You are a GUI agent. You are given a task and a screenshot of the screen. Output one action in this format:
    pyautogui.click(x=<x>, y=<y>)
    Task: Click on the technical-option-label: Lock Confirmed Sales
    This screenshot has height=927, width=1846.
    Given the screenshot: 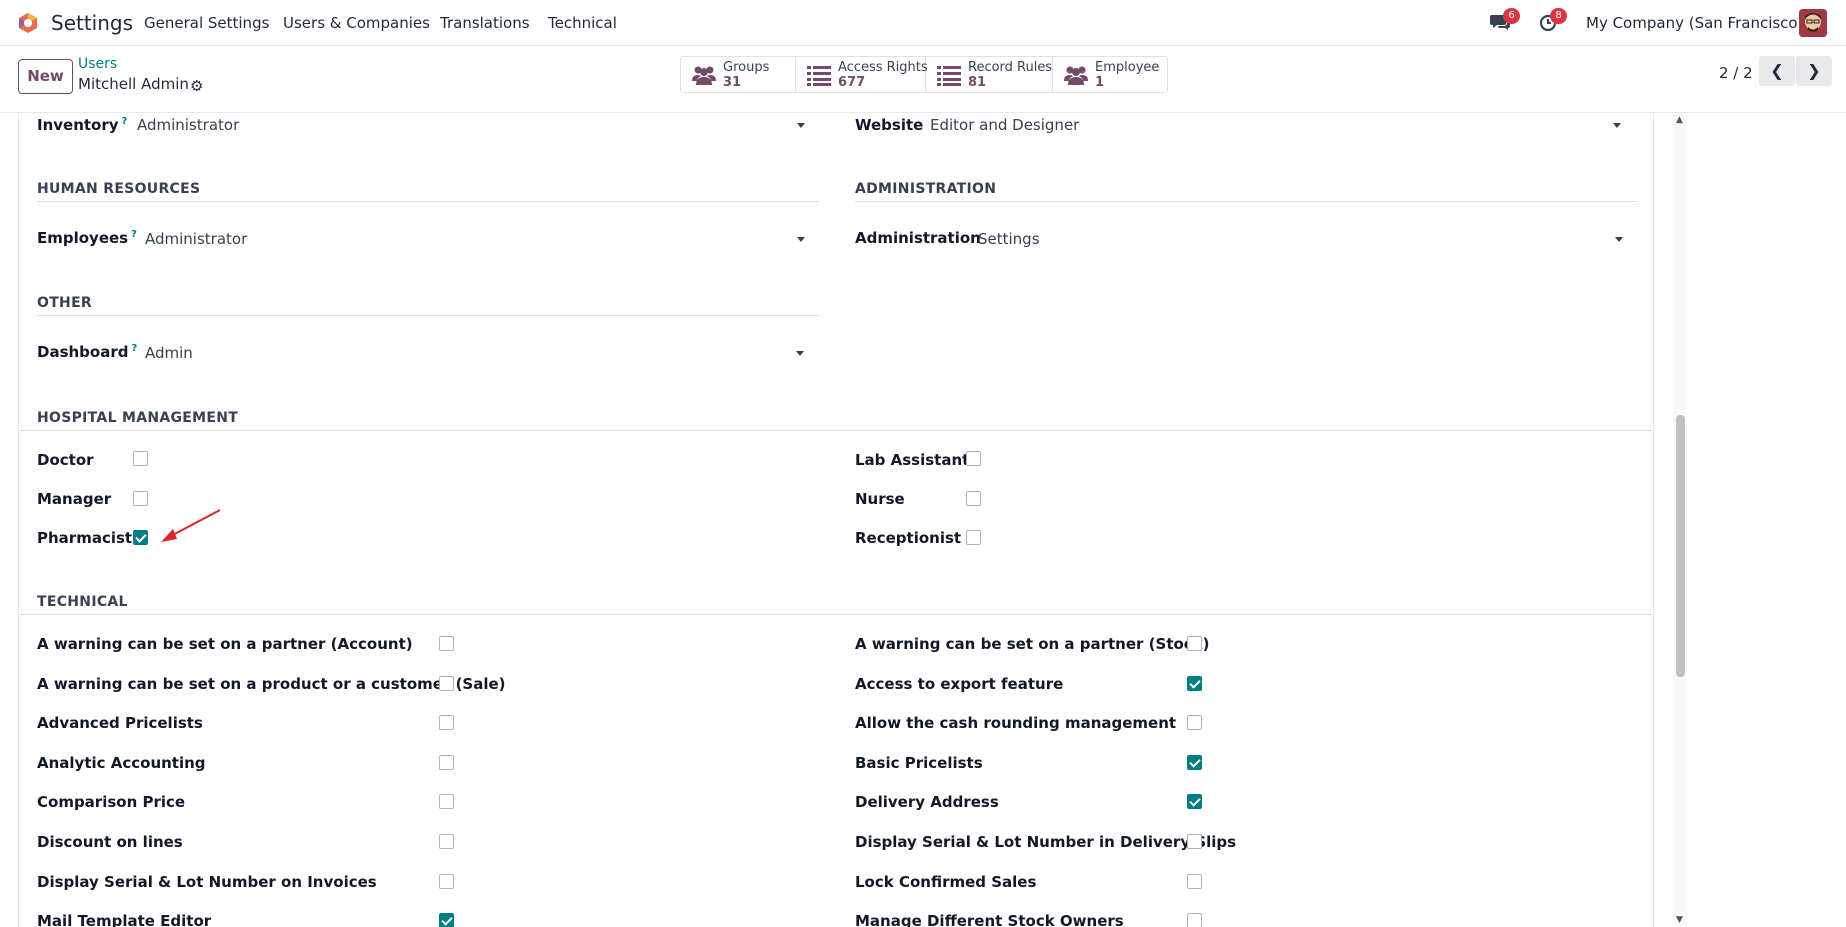 What is the action you would take?
    pyautogui.click(x=946, y=882)
    